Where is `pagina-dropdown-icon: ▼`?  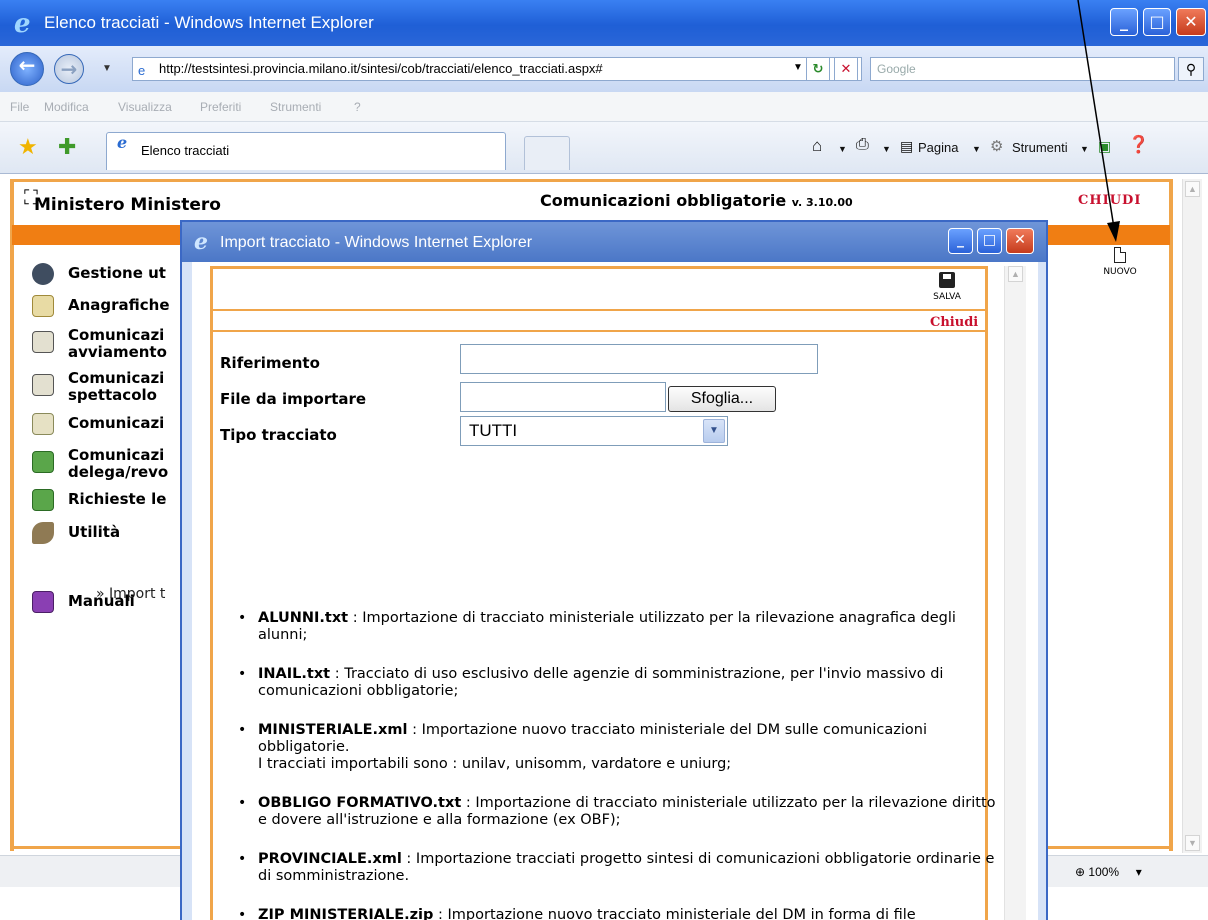
pagina-dropdown-icon: ▼ is located at coordinates (976, 149).